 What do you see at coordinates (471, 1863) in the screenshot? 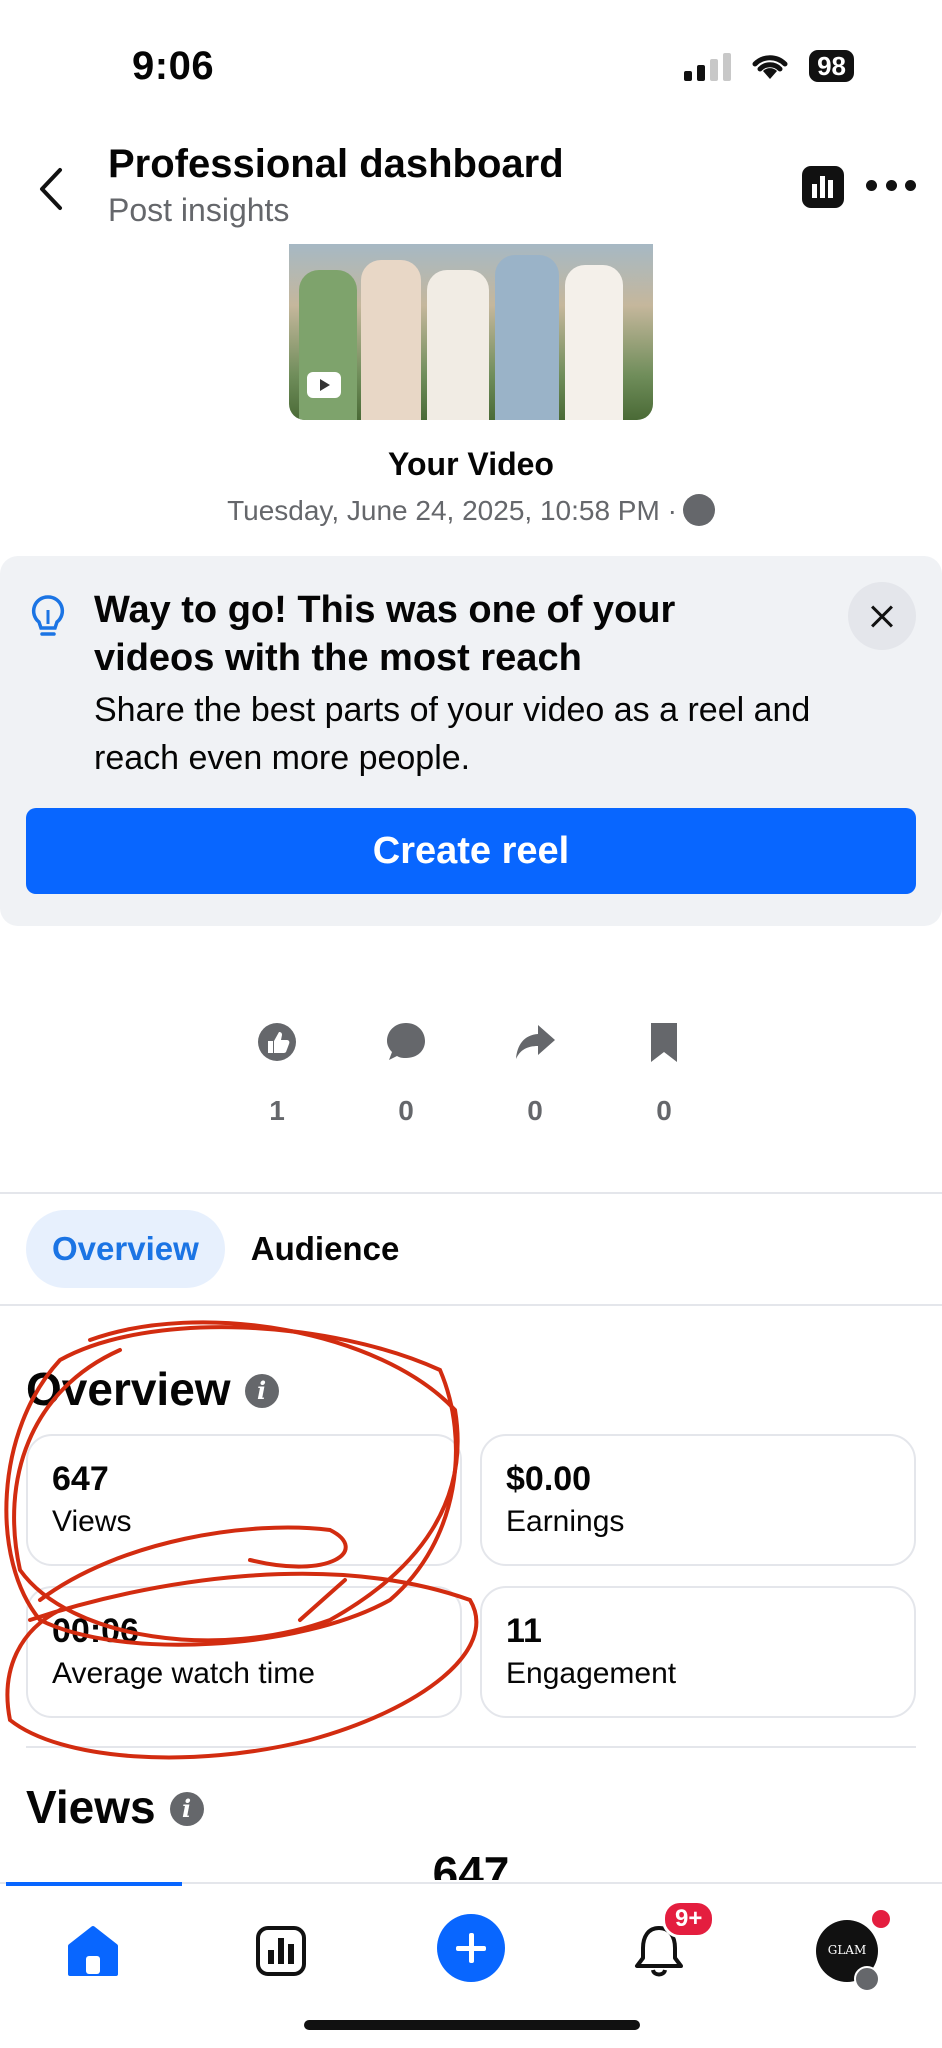
I see `views-total: 647` at bounding box center [471, 1863].